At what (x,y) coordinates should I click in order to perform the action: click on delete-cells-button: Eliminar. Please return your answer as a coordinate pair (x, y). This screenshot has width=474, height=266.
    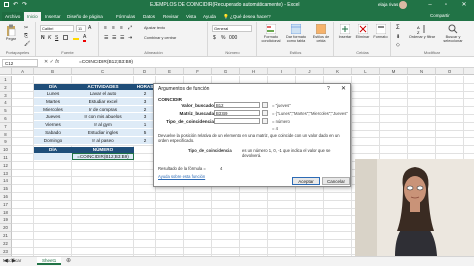
    Looking at the image, I should click on (362, 31).